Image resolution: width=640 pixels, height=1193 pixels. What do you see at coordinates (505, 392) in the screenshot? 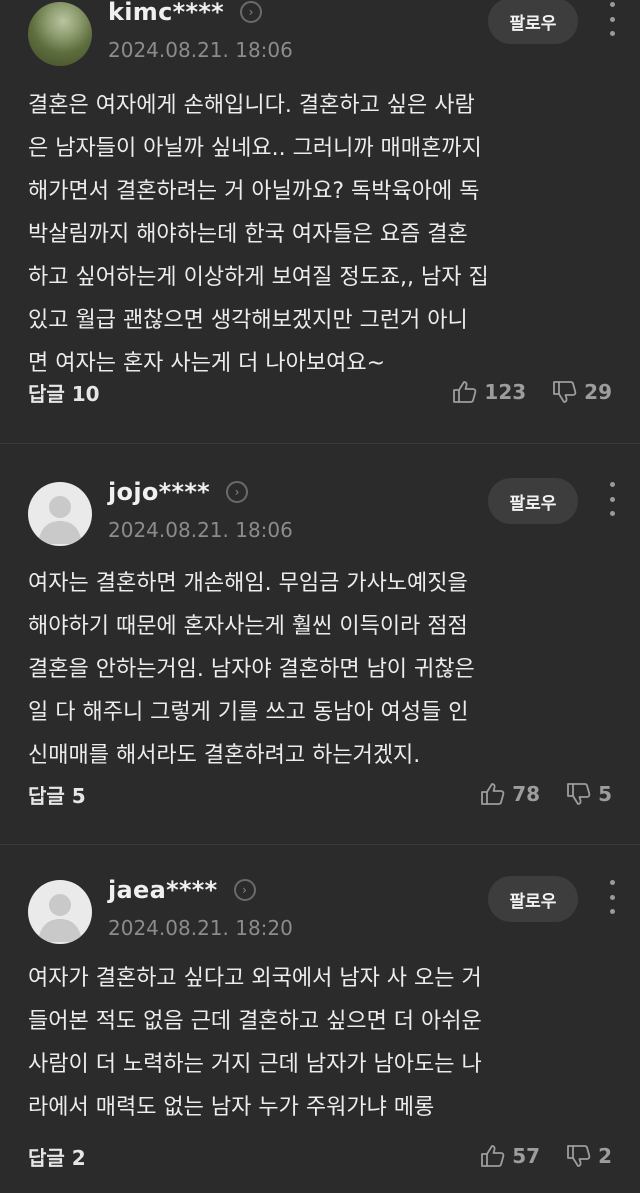
I see `like-count: 123` at bounding box center [505, 392].